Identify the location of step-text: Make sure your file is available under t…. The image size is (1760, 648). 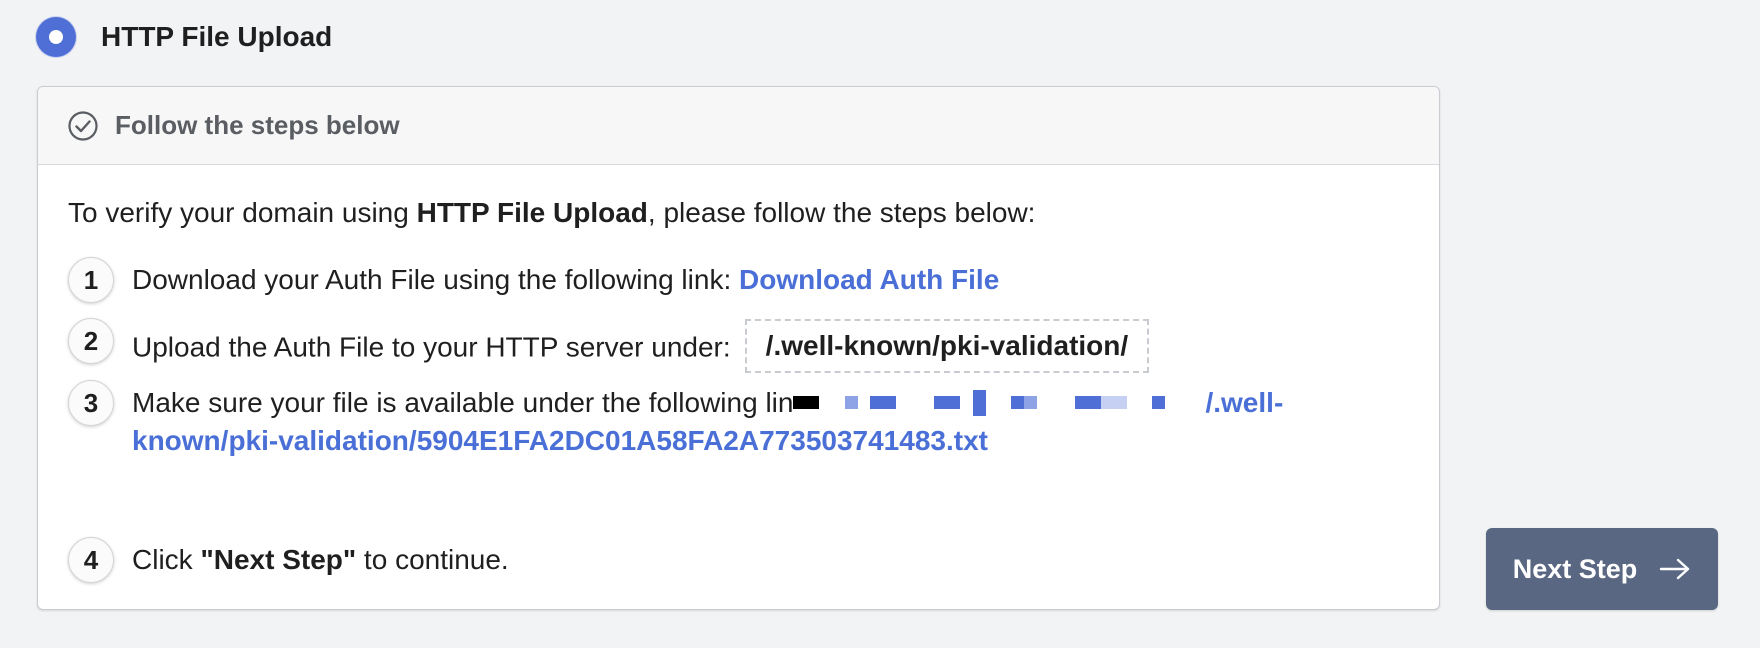
(744, 420).